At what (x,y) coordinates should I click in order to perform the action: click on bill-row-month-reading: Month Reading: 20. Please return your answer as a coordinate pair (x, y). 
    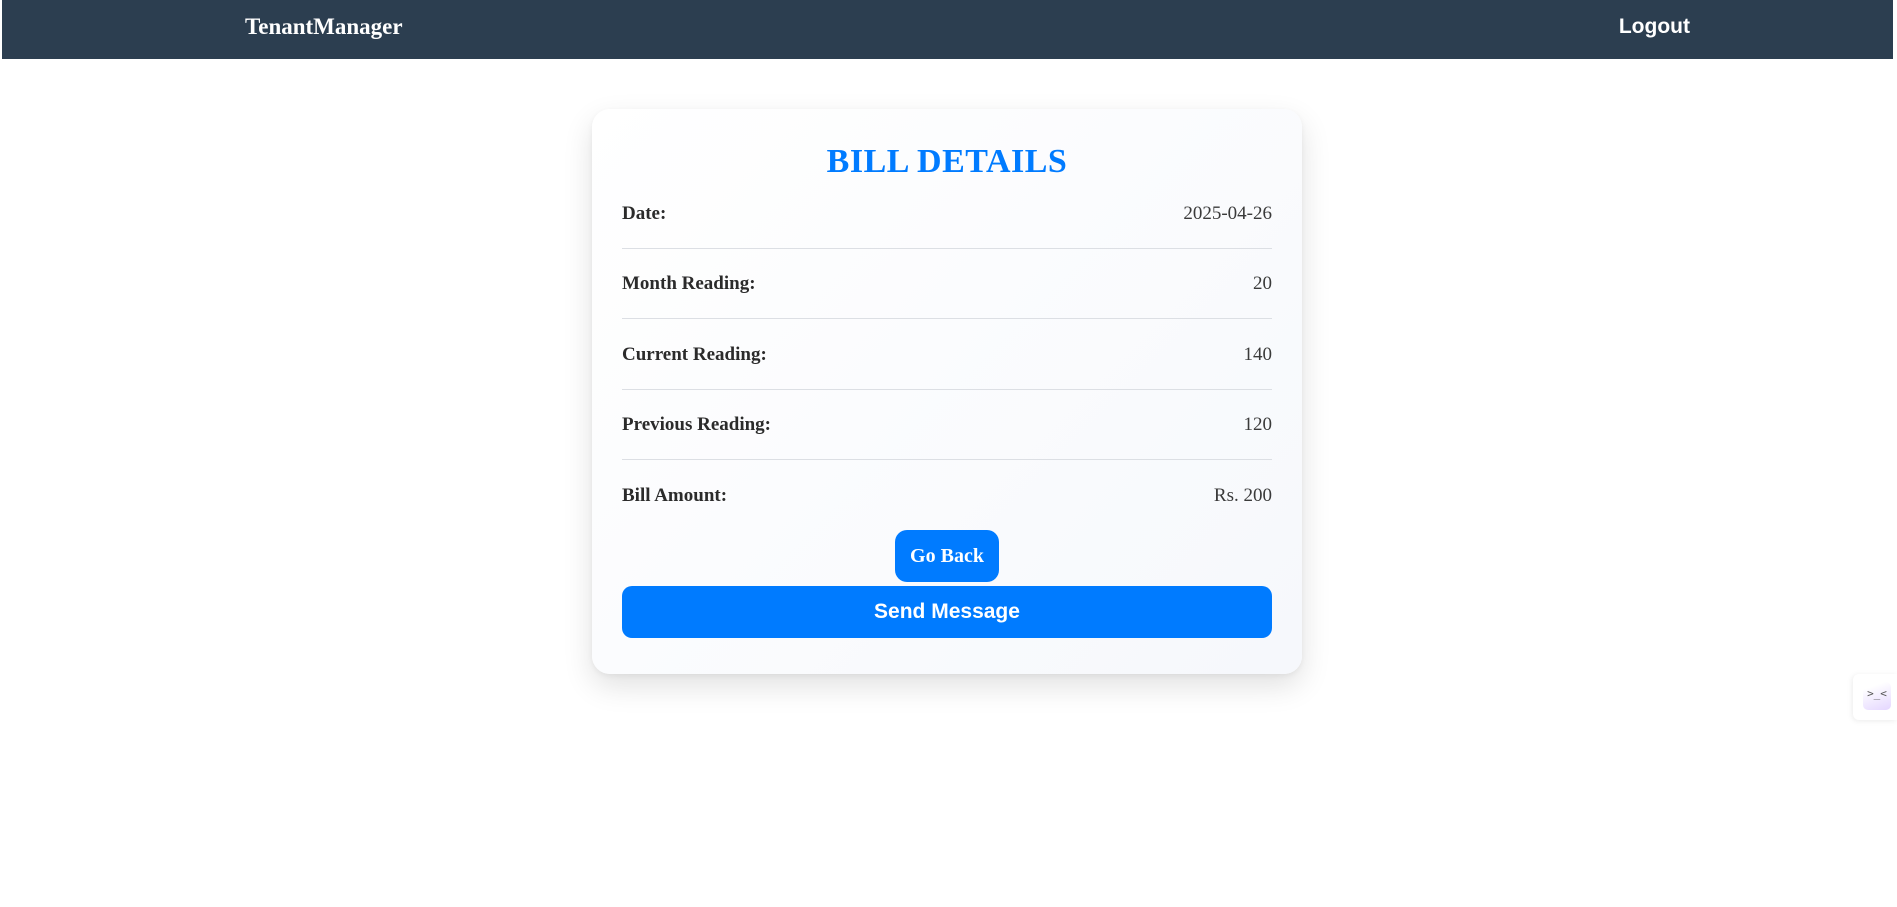
    Looking at the image, I should click on (947, 283).